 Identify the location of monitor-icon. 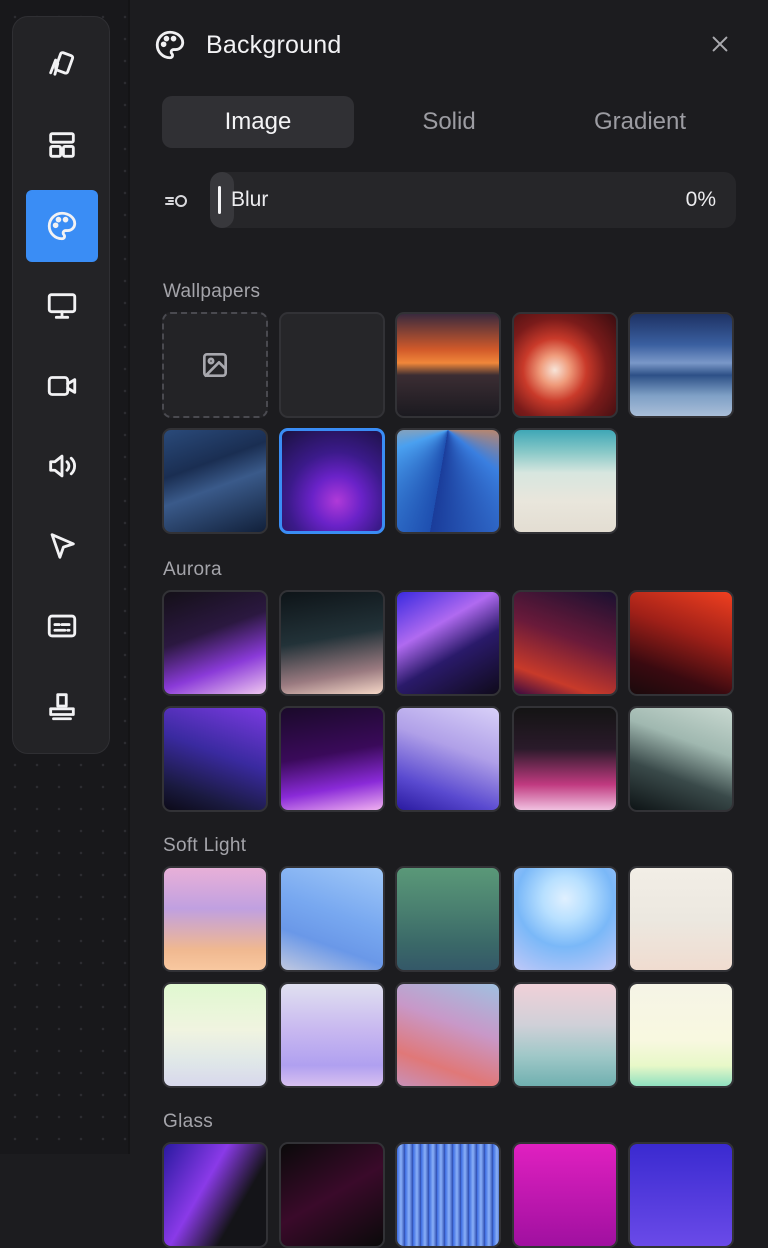
(62, 306).